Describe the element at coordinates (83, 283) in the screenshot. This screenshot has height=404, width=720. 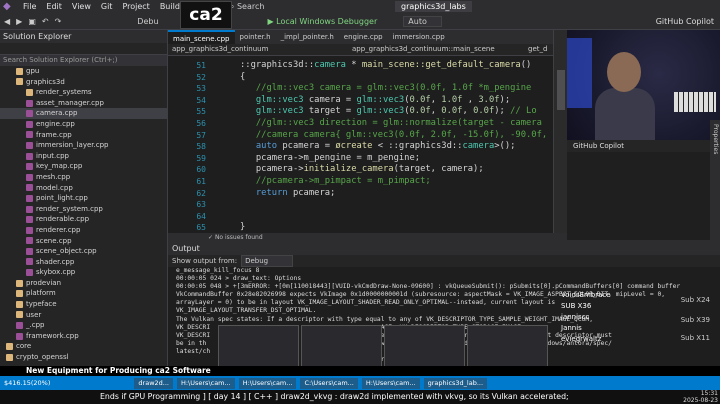
I see `tree-item: prodevian` at that location.